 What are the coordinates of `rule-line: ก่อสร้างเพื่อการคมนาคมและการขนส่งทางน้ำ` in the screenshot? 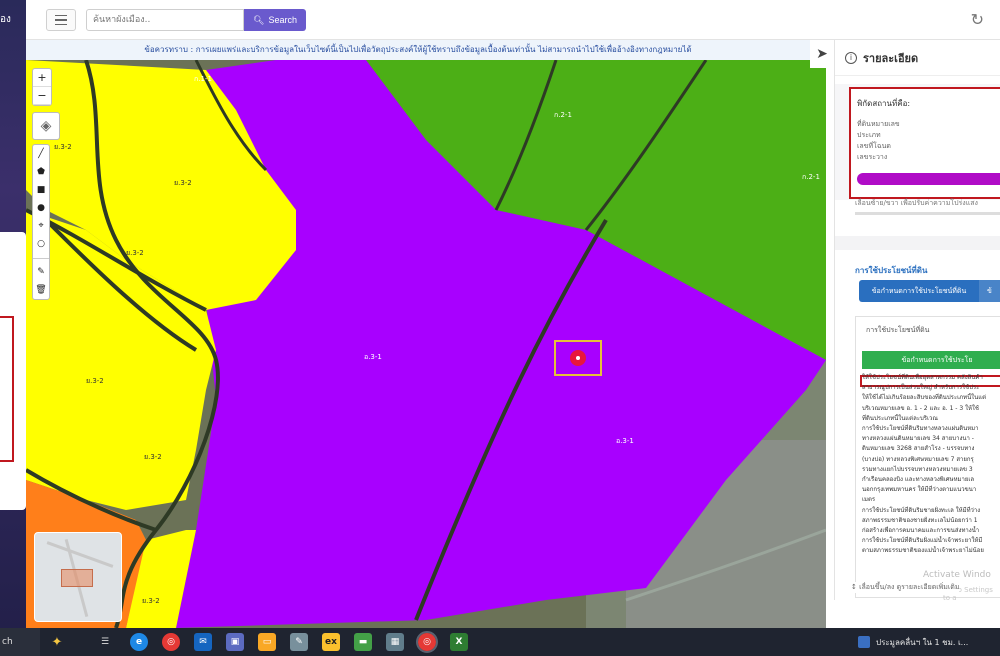 It's located at (921, 531).